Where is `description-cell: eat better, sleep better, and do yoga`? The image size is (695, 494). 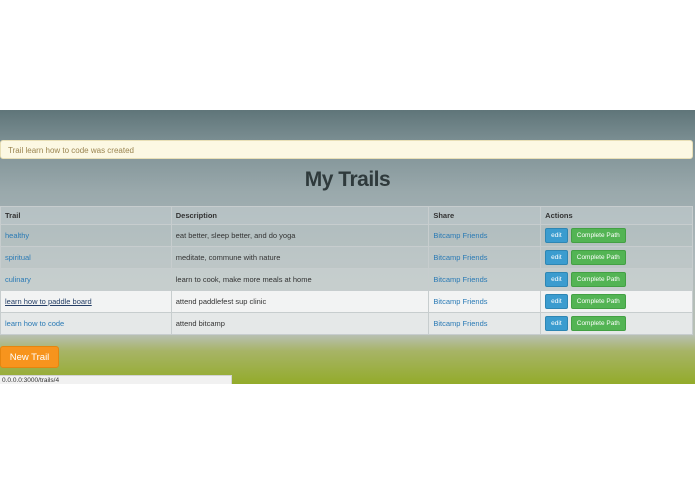
description-cell: eat better, sleep better, and do yoga is located at coordinates (300, 235).